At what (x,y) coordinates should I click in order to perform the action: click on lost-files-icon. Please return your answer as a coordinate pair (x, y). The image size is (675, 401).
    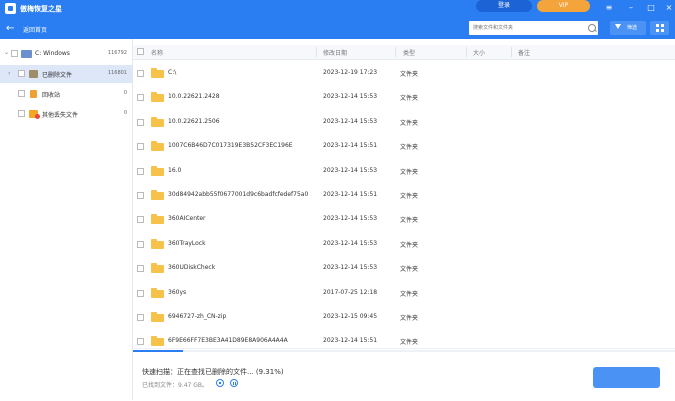
    Looking at the image, I should click on (34, 114).